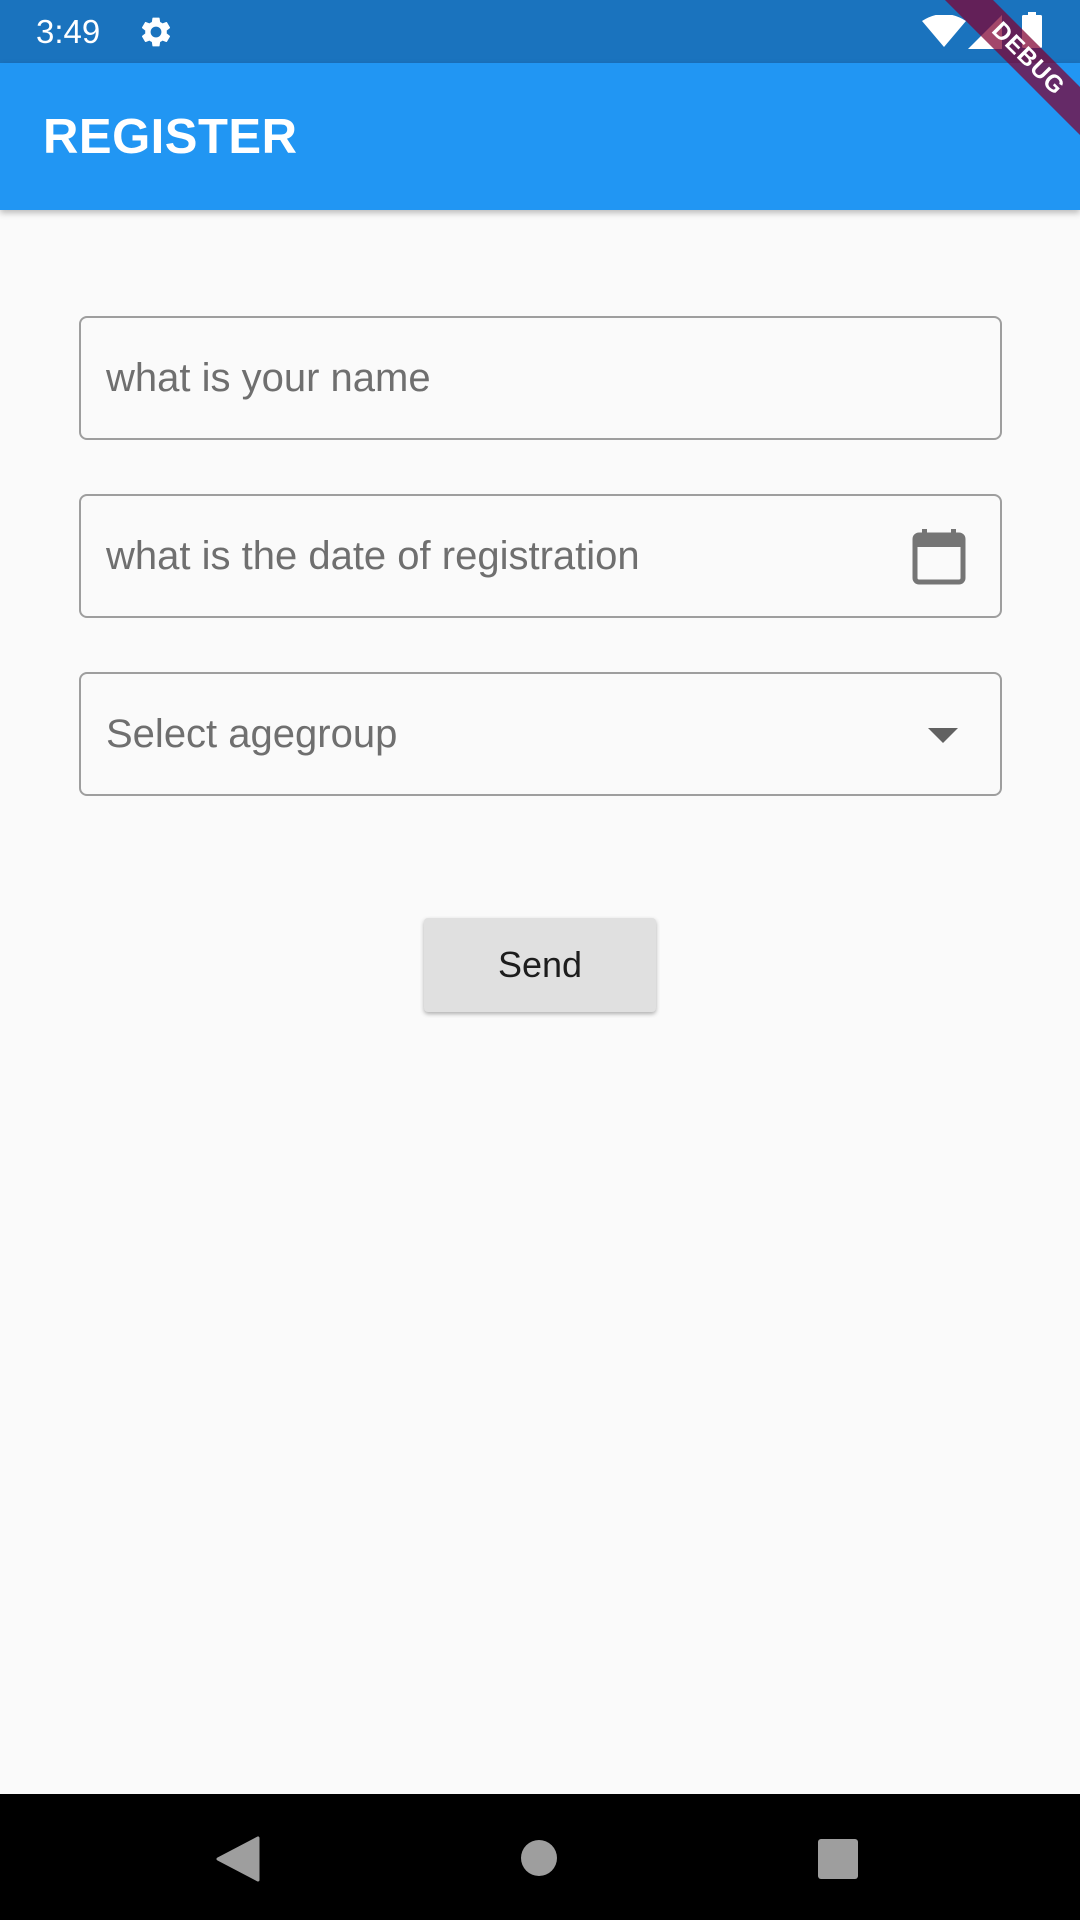 The image size is (1080, 1920). Describe the element at coordinates (985, 32) in the screenshot. I see `cell-signal-icon` at that location.